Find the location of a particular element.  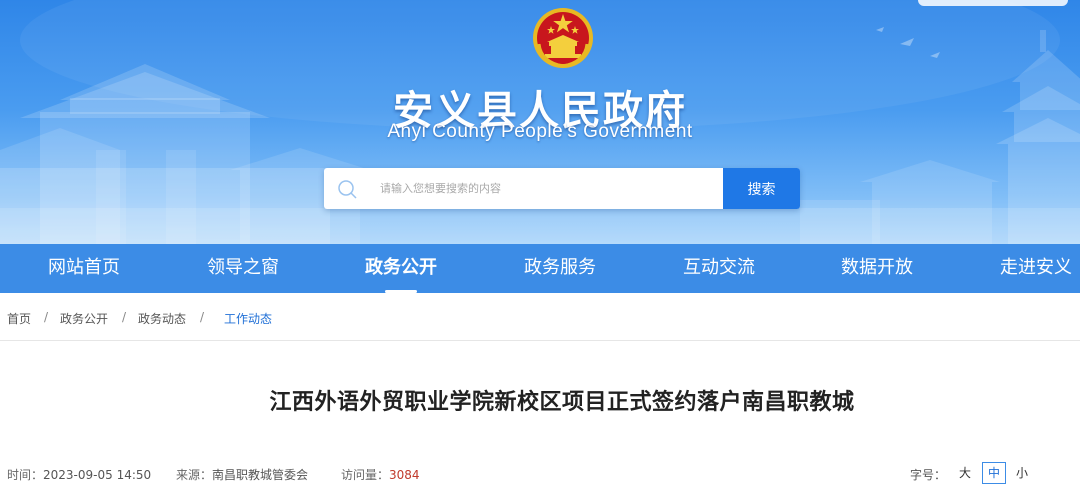

nav-item-label: 领导之窗 is located at coordinates (243, 267).